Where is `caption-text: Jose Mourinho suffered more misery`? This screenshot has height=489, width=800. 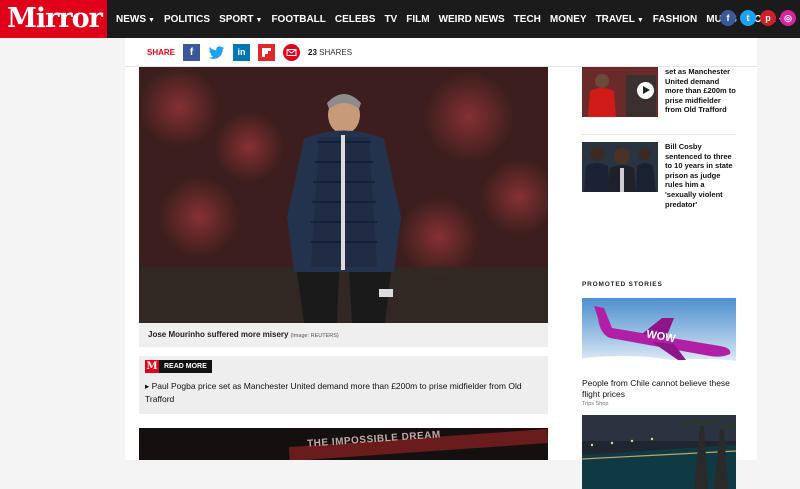
caption-text: Jose Mourinho suffered more misery is located at coordinates (218, 334).